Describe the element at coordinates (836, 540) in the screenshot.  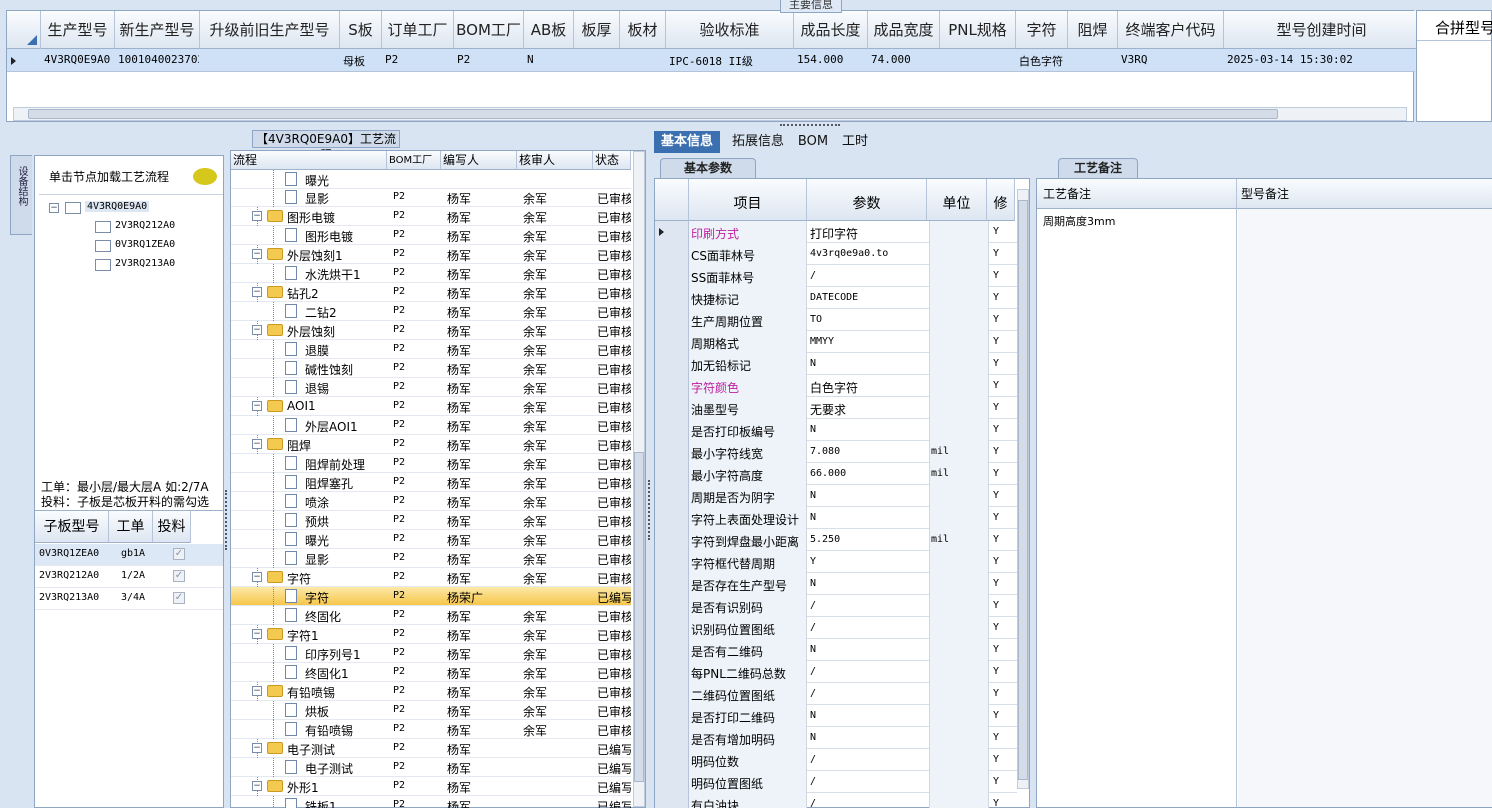
I see `param-row: 字符到焊盘最小距离 5.250 mil Y` at that location.